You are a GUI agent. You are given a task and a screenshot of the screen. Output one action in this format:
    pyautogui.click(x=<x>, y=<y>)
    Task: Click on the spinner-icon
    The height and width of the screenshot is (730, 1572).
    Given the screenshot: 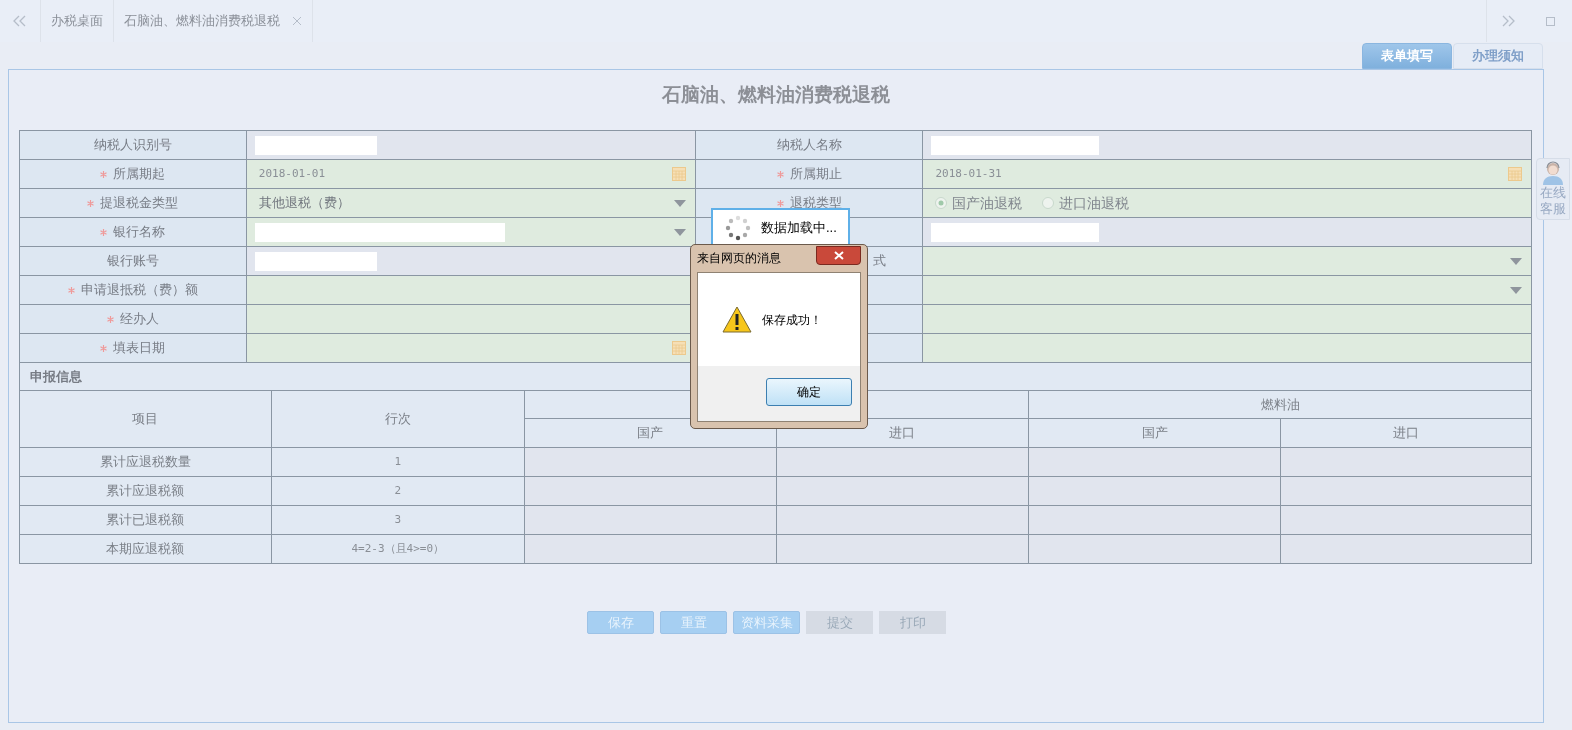 What is the action you would take?
    pyautogui.click(x=738, y=227)
    